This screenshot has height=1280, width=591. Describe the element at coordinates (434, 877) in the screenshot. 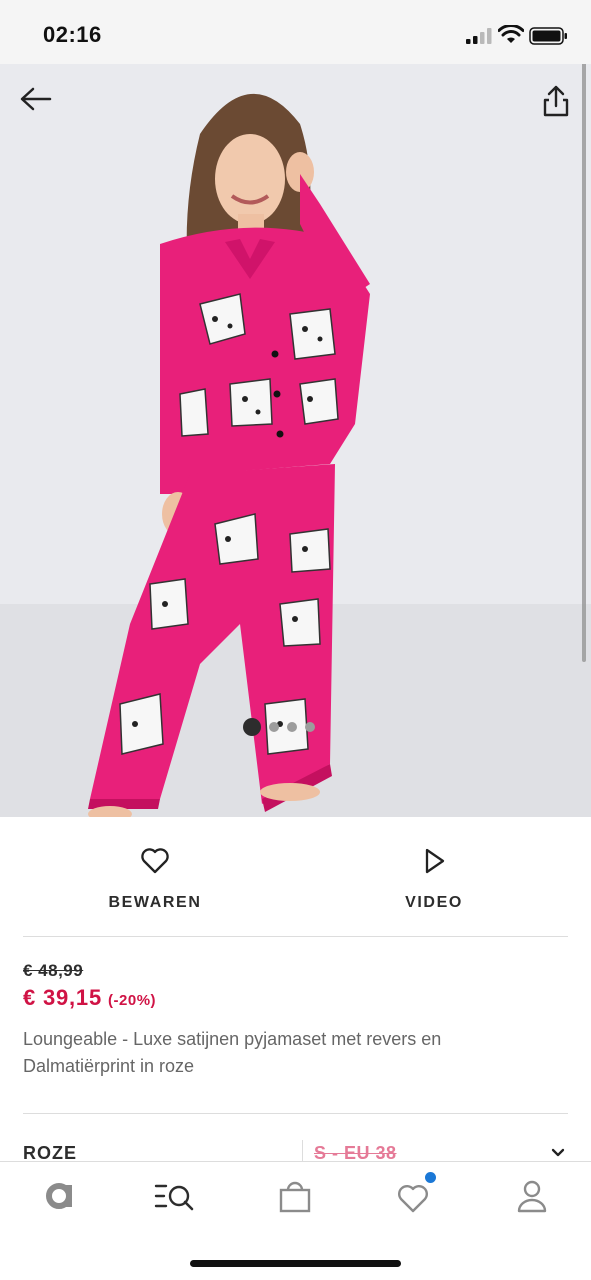

I see `video-button: VIDEO` at that location.